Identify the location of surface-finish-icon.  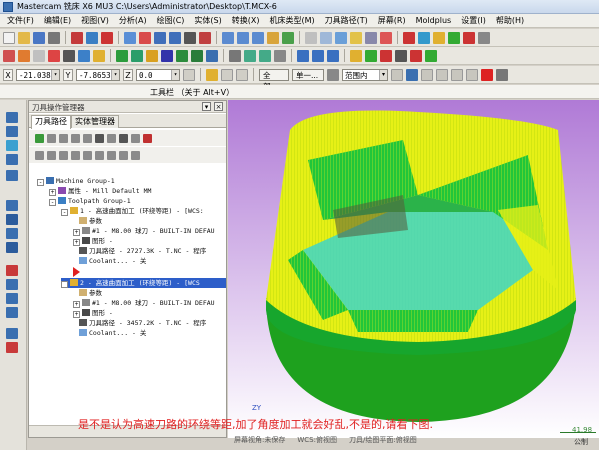
(12, 270).